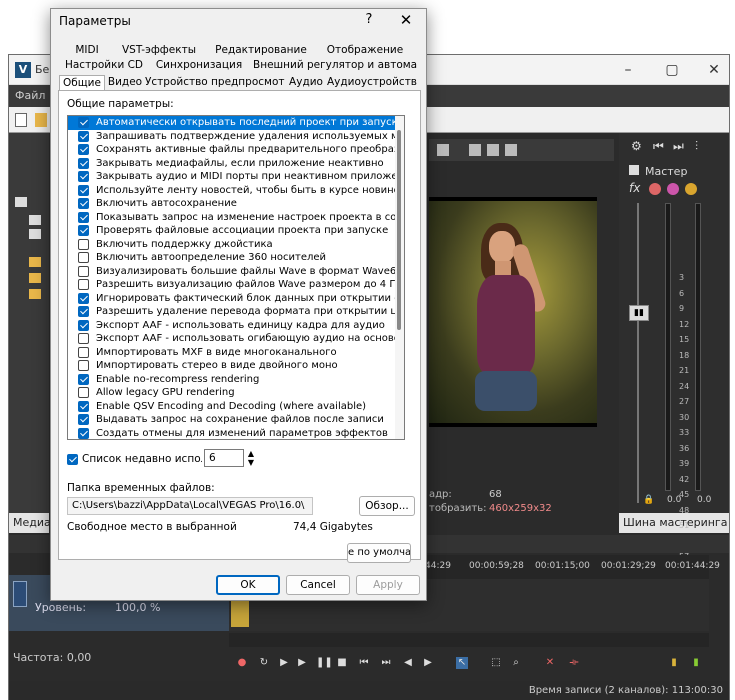 Image resolution: width=735 pixels, height=700 pixels. Describe the element at coordinates (224, 458) in the screenshot. I see `recent-count-input: 6` at that location.